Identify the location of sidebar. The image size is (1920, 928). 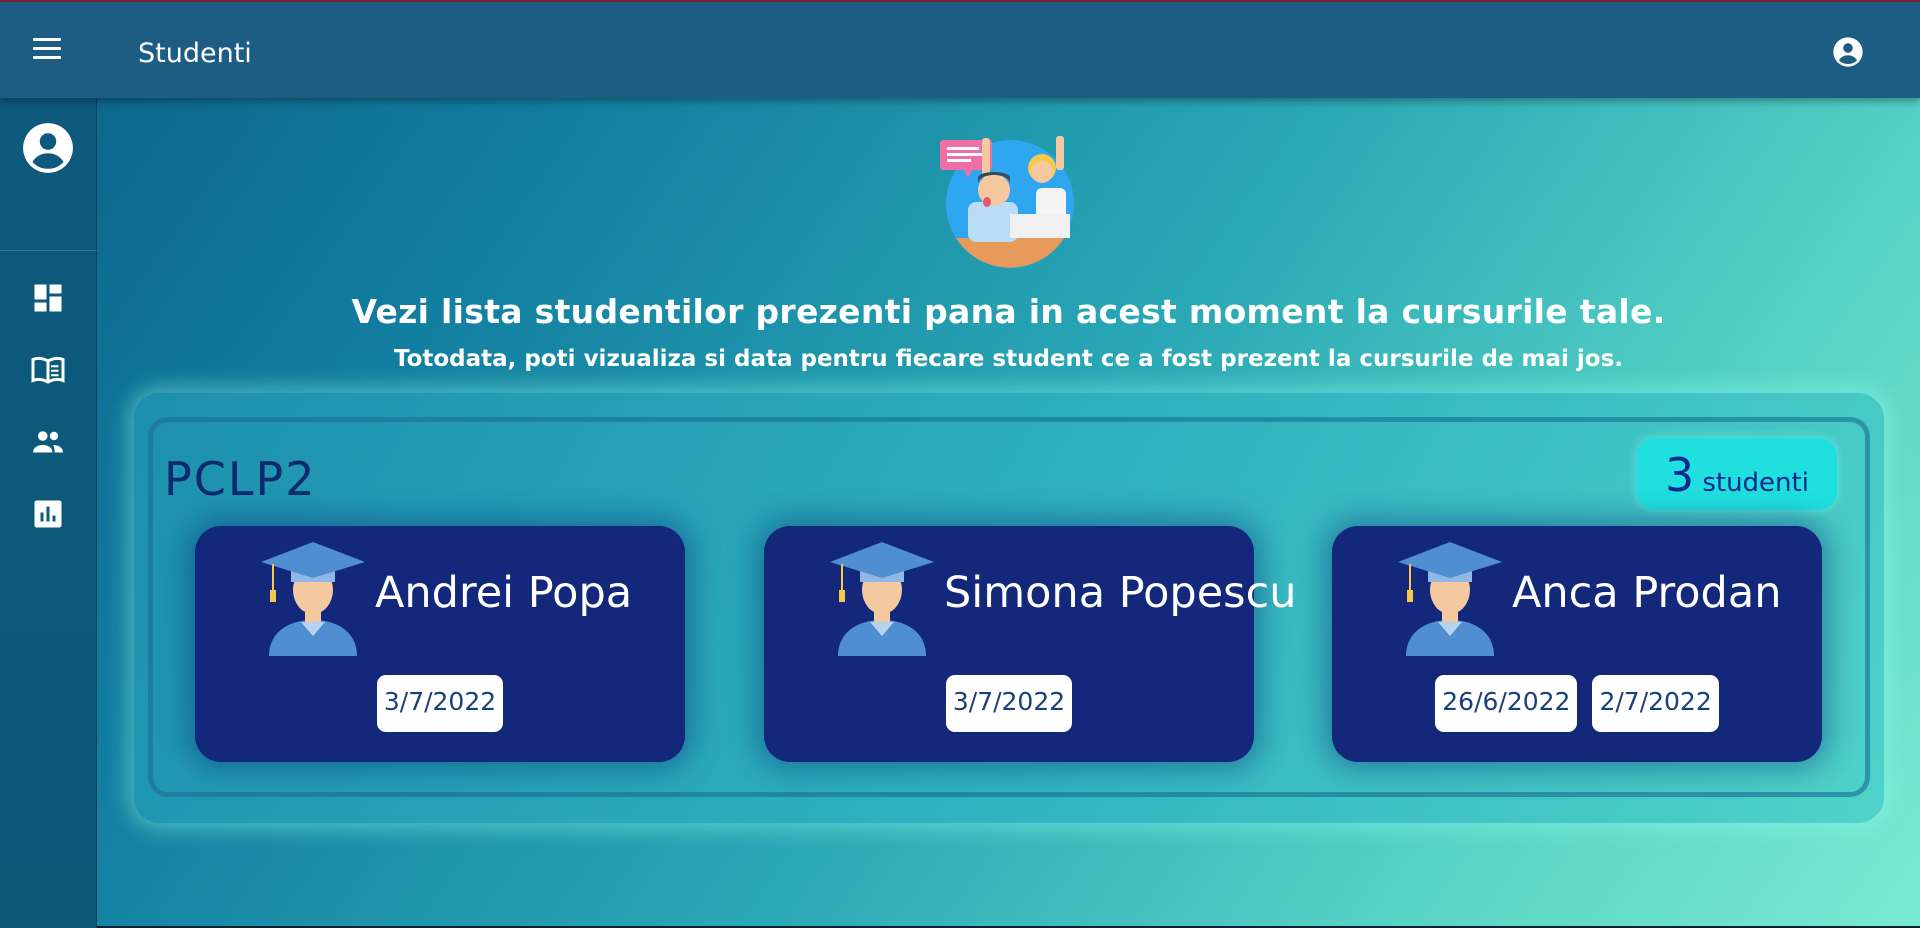
(48, 513).